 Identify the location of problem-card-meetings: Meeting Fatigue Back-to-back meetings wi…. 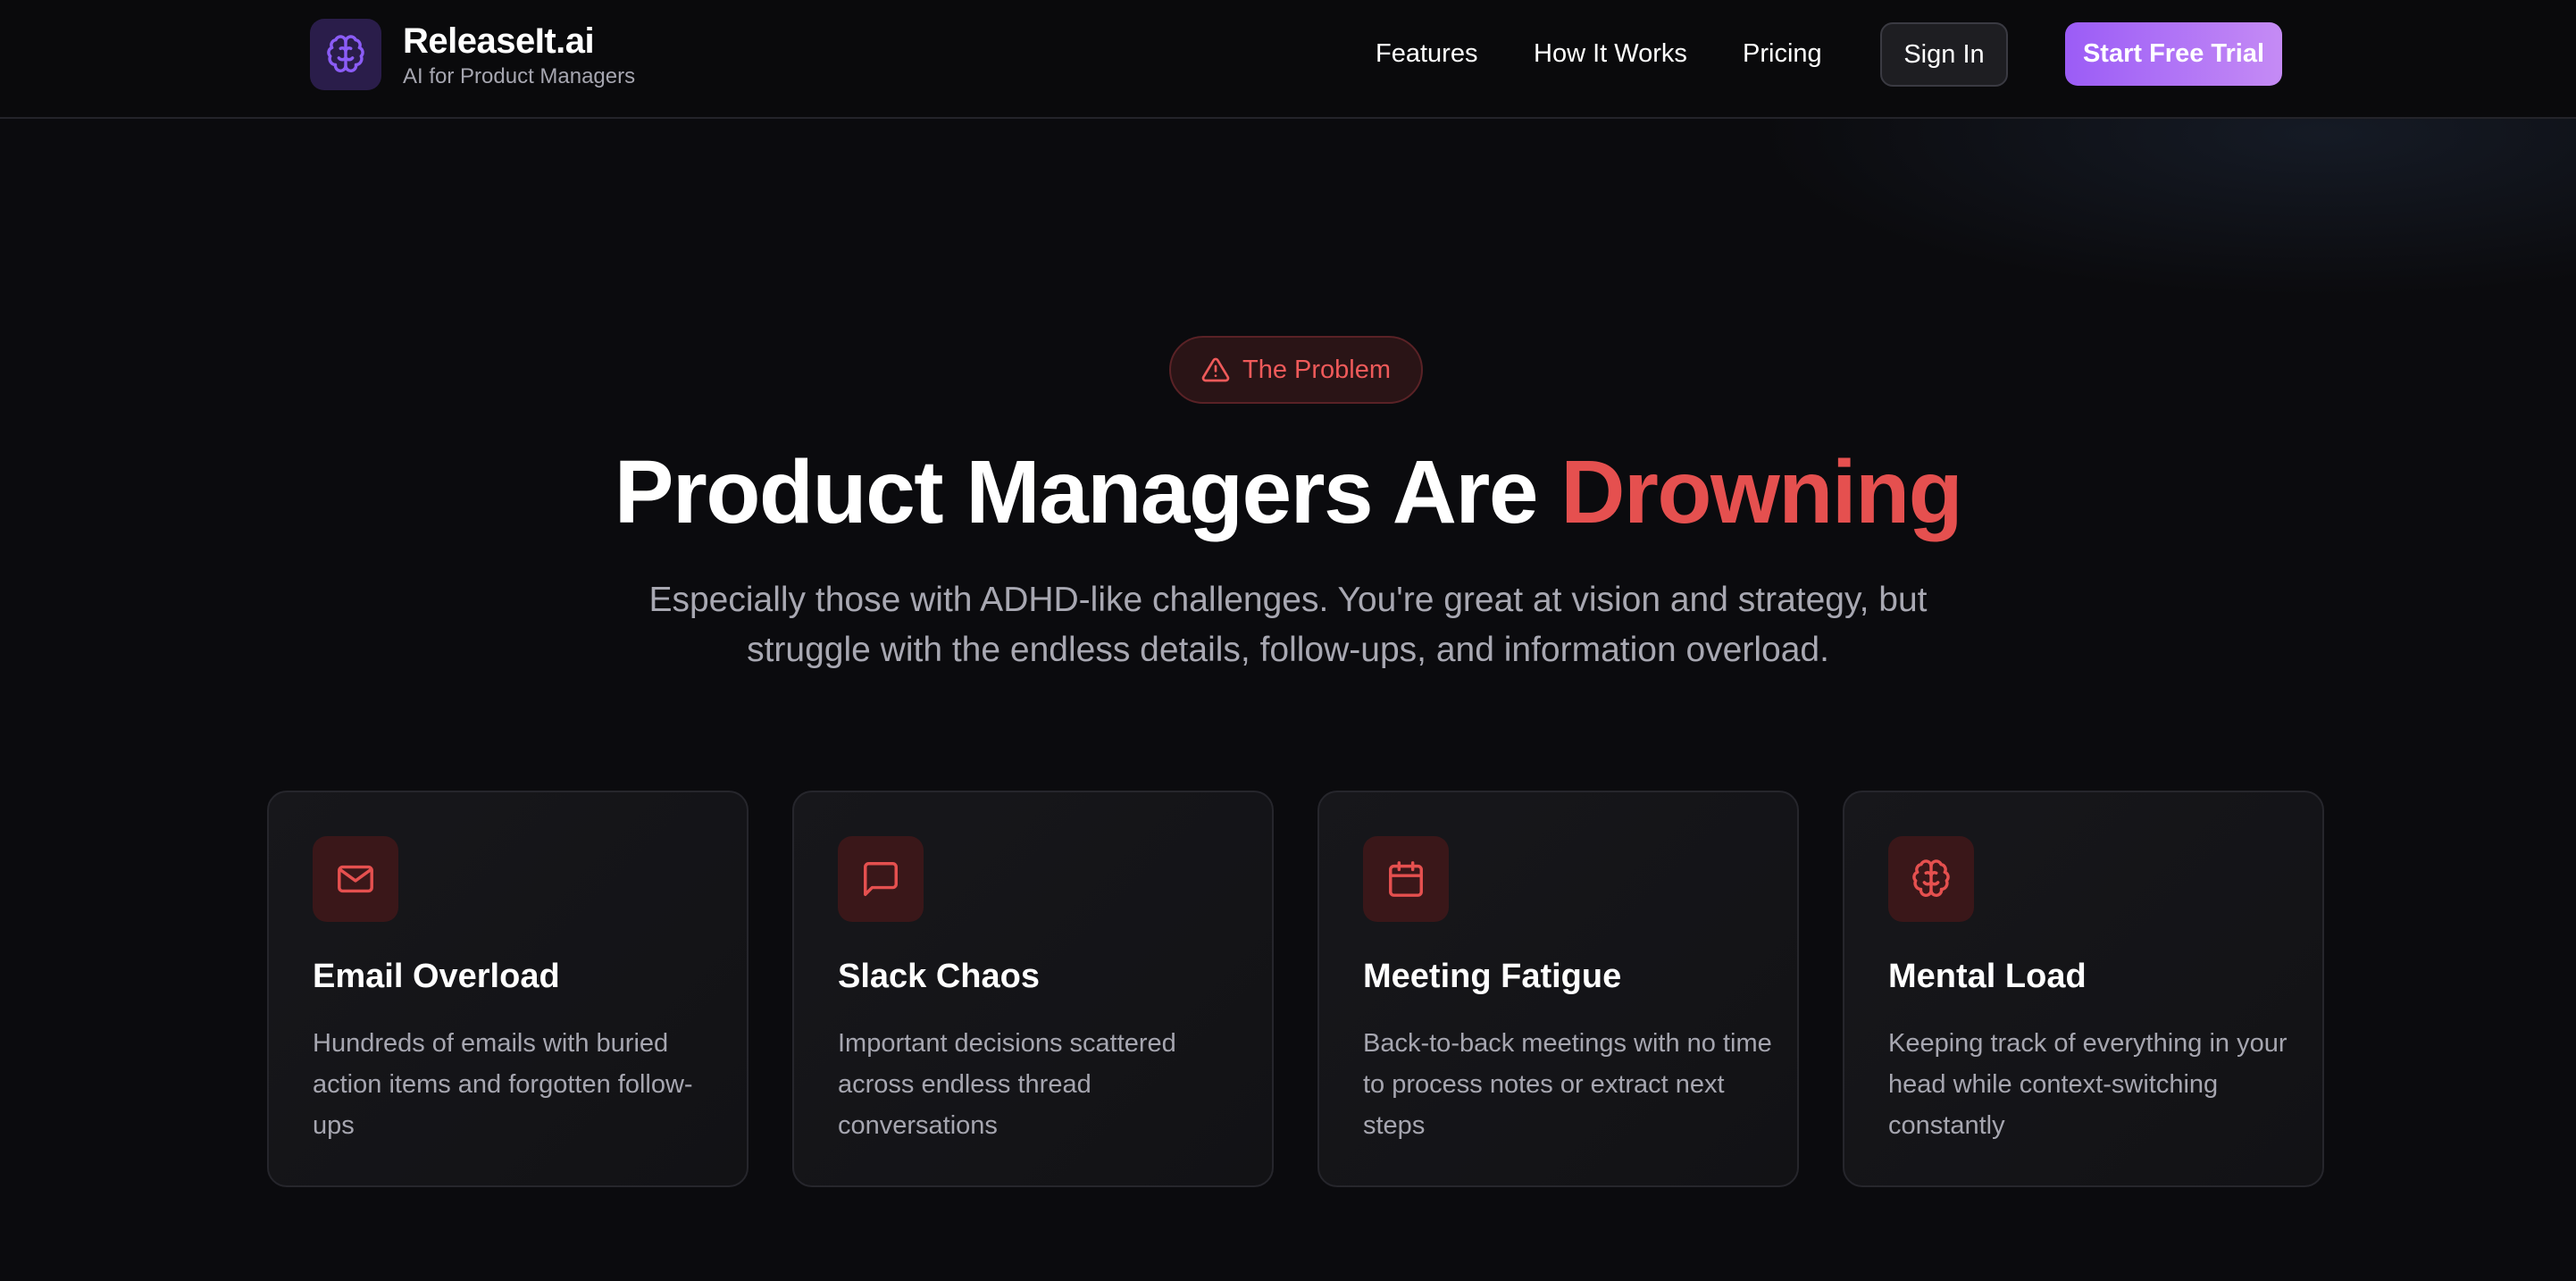
(1558, 989).